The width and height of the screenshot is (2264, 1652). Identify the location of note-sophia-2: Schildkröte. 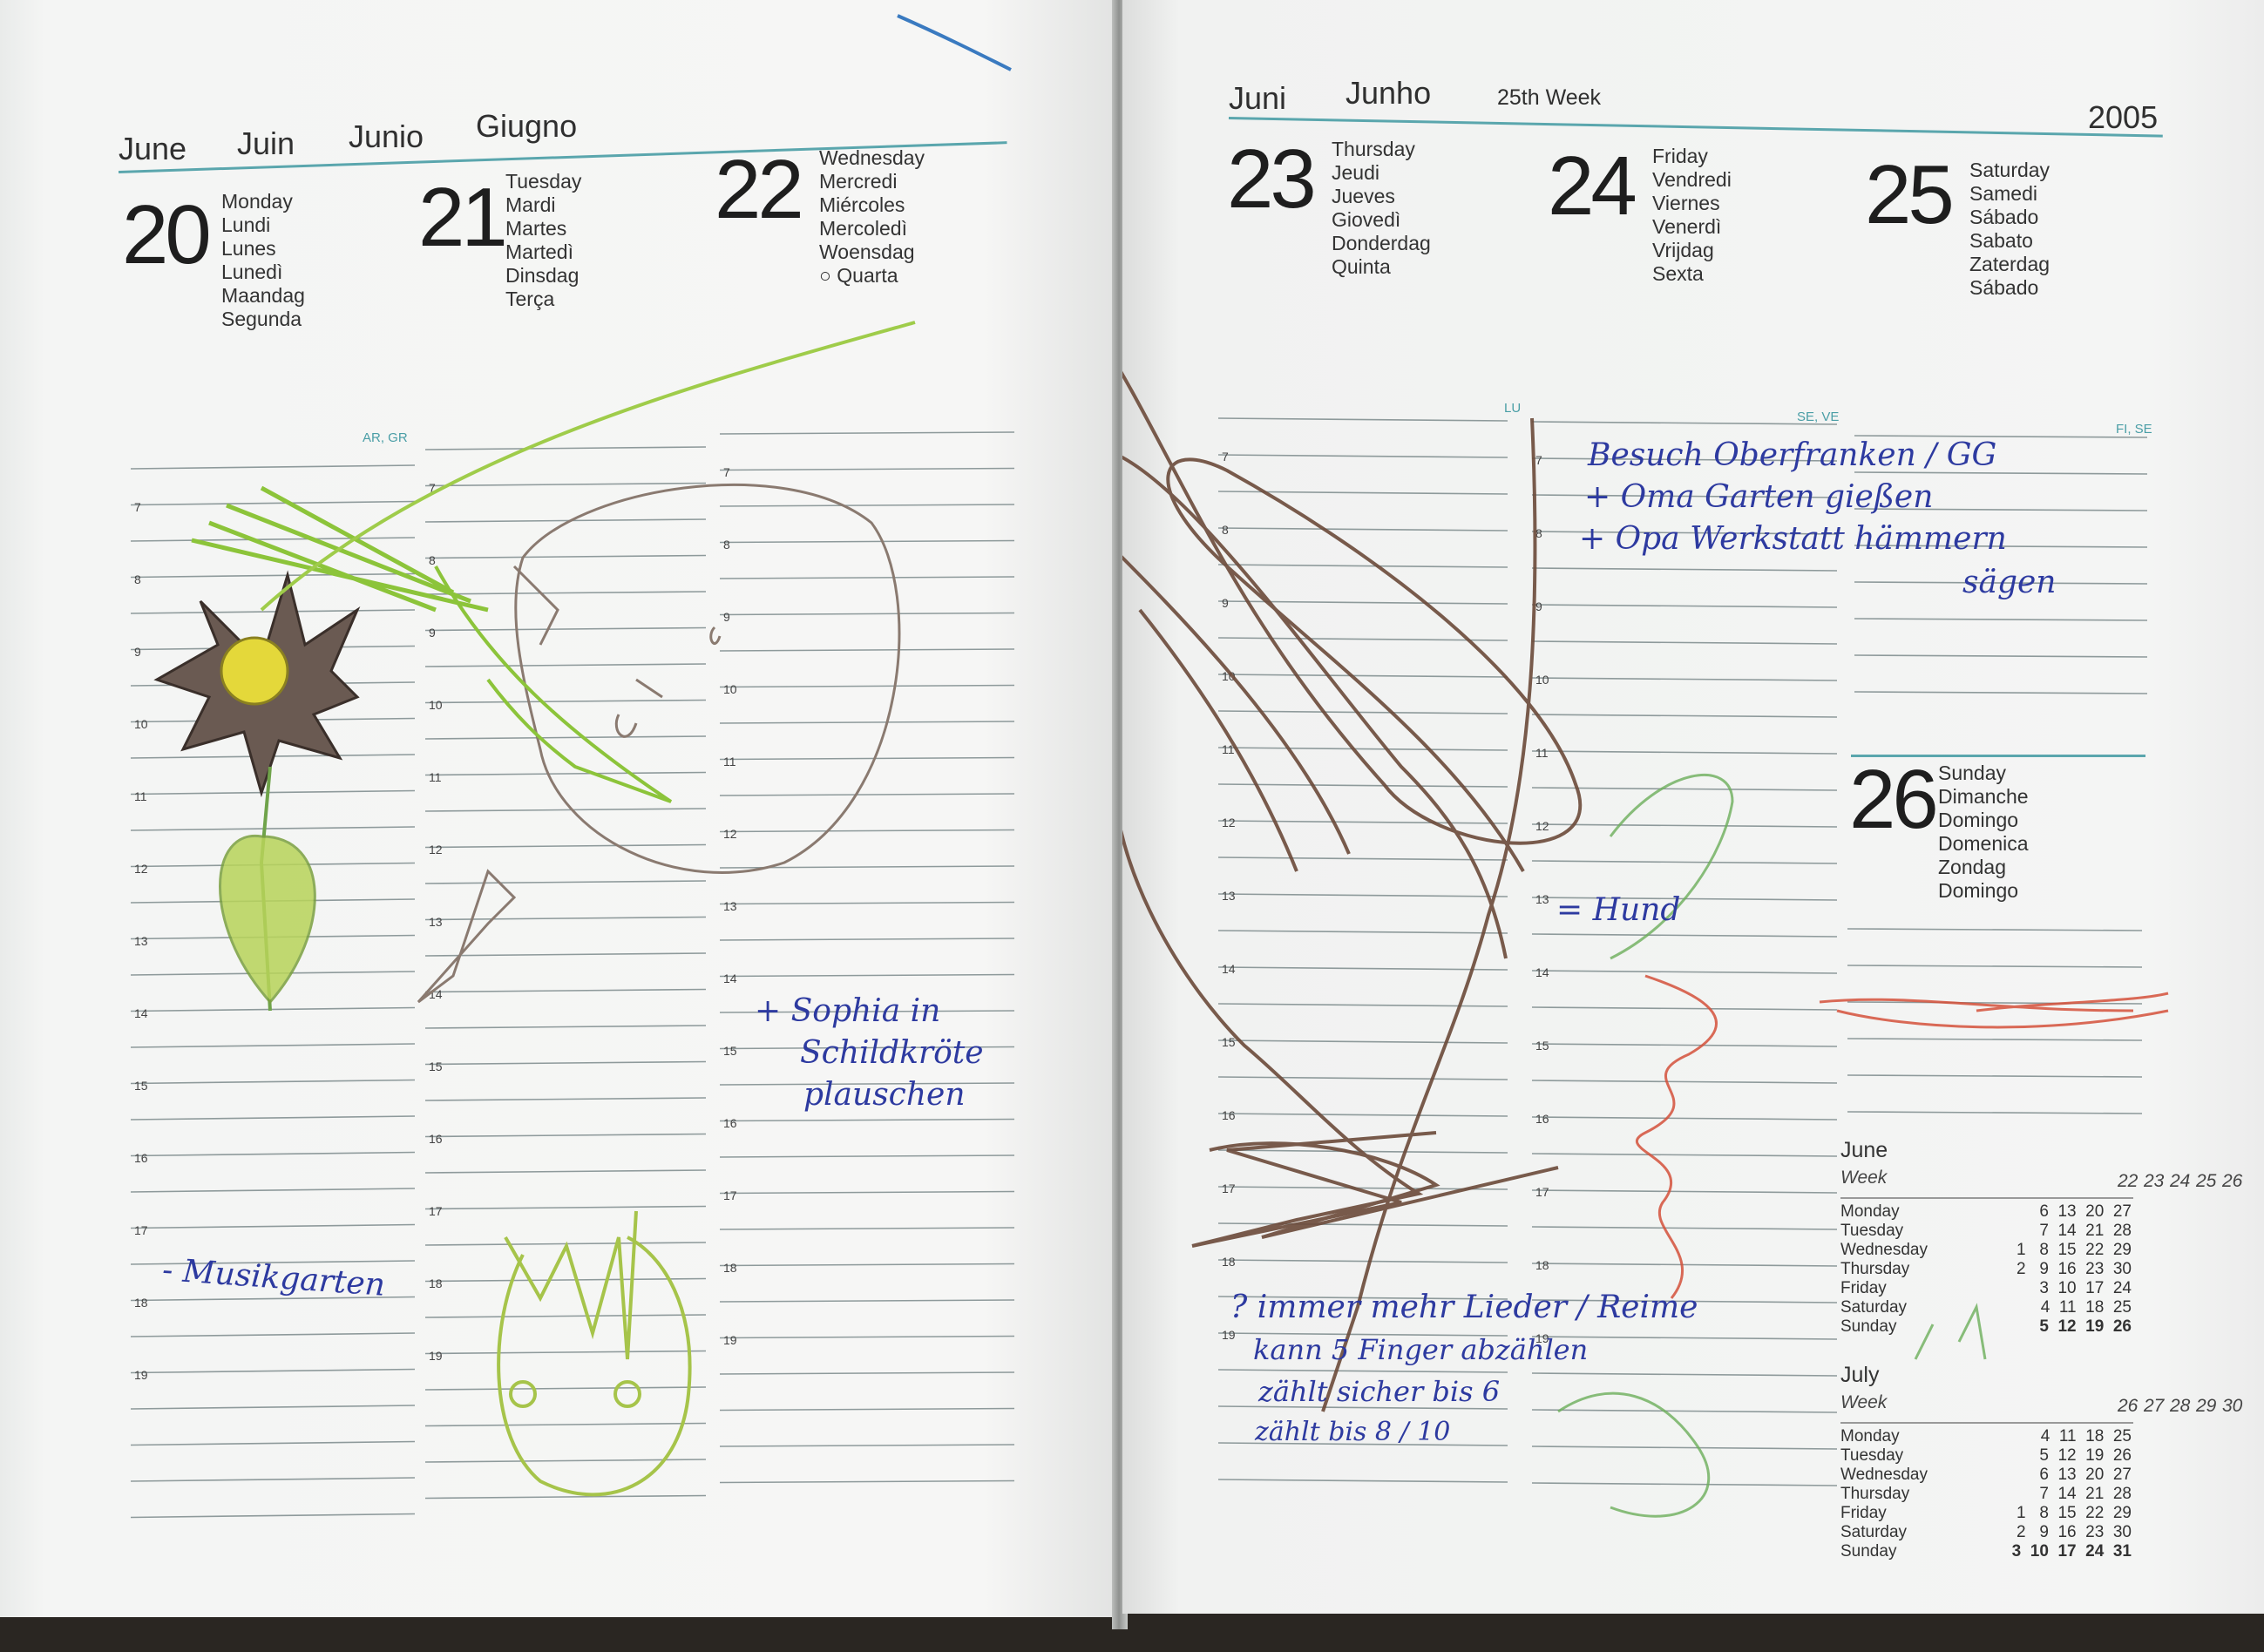
(892, 1053).